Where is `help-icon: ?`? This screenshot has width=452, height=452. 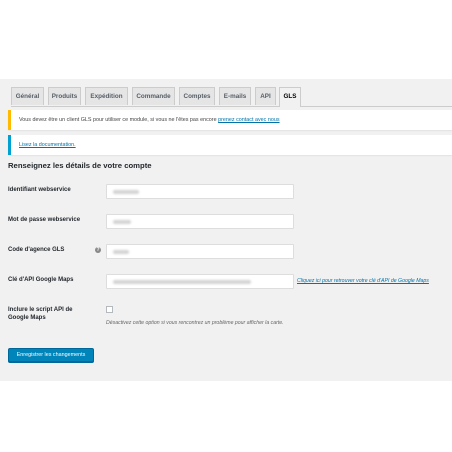
help-icon: ? is located at coordinates (98, 250).